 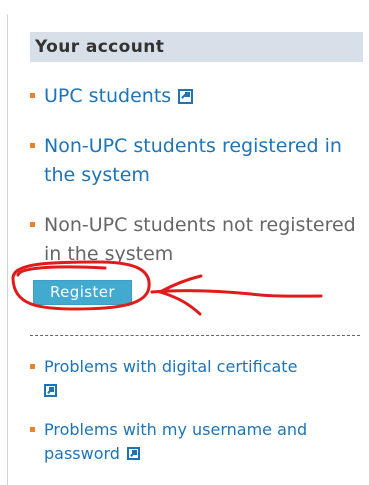 I want to click on username-password-help-item: Problems with my username and password, so click(x=195, y=442).